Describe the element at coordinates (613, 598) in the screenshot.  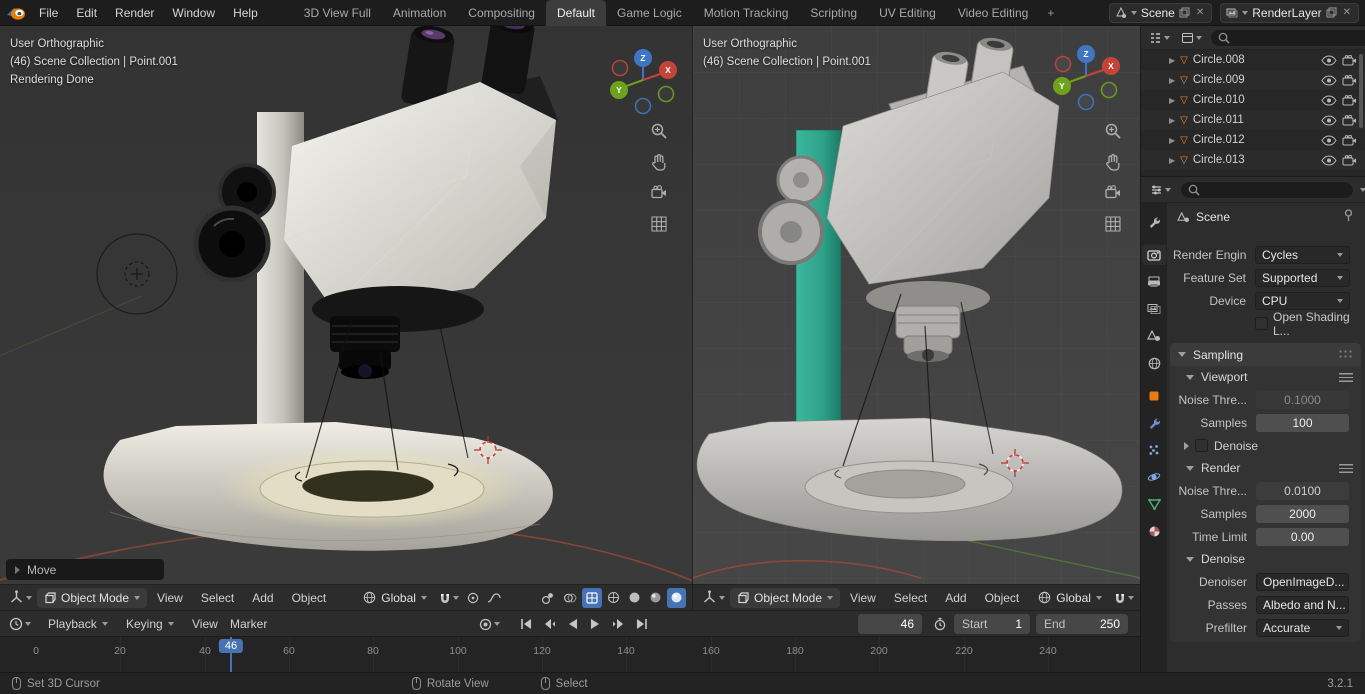
I see `shading-wireframe-icon` at that location.